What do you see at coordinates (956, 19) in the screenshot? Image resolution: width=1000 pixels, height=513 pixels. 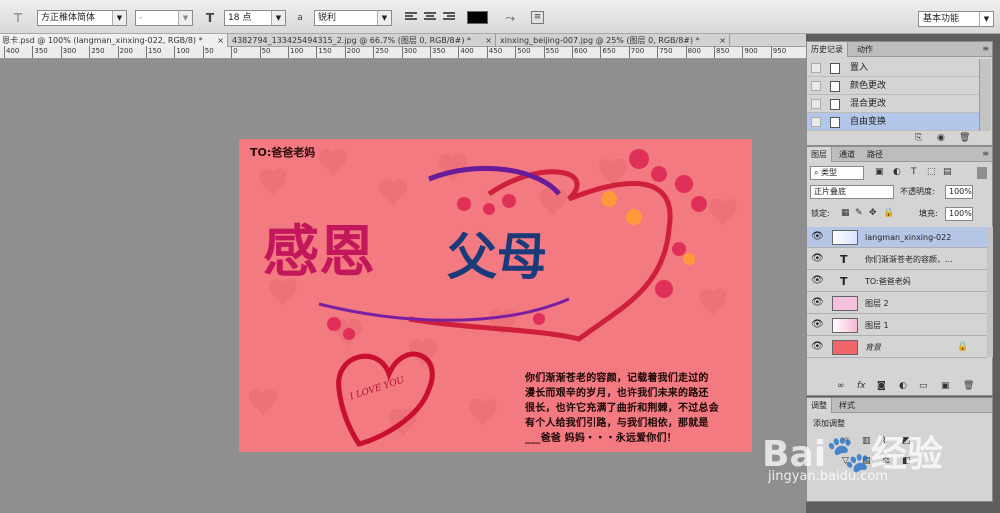 I see `workspace-select: 基本功能 ▼` at bounding box center [956, 19].